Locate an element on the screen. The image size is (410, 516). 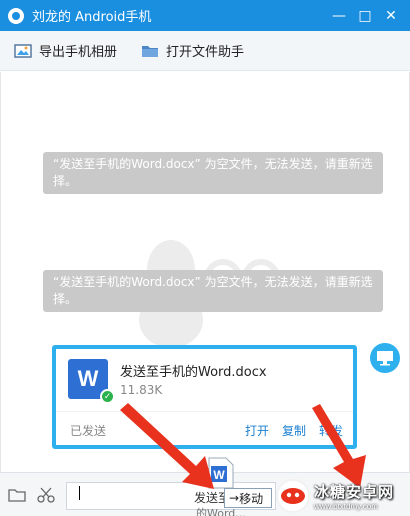
brand-text: 冰糖安卓网 www.btxtdmy.com is located at coordinates (354, 496).